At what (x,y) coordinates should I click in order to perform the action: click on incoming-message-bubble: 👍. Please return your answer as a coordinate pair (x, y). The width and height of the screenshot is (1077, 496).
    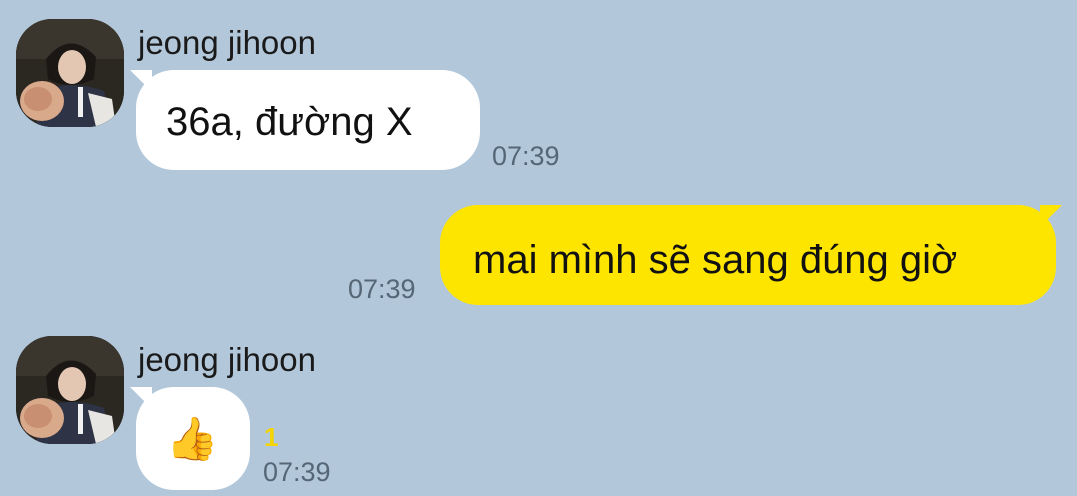
    Looking at the image, I should click on (193, 438).